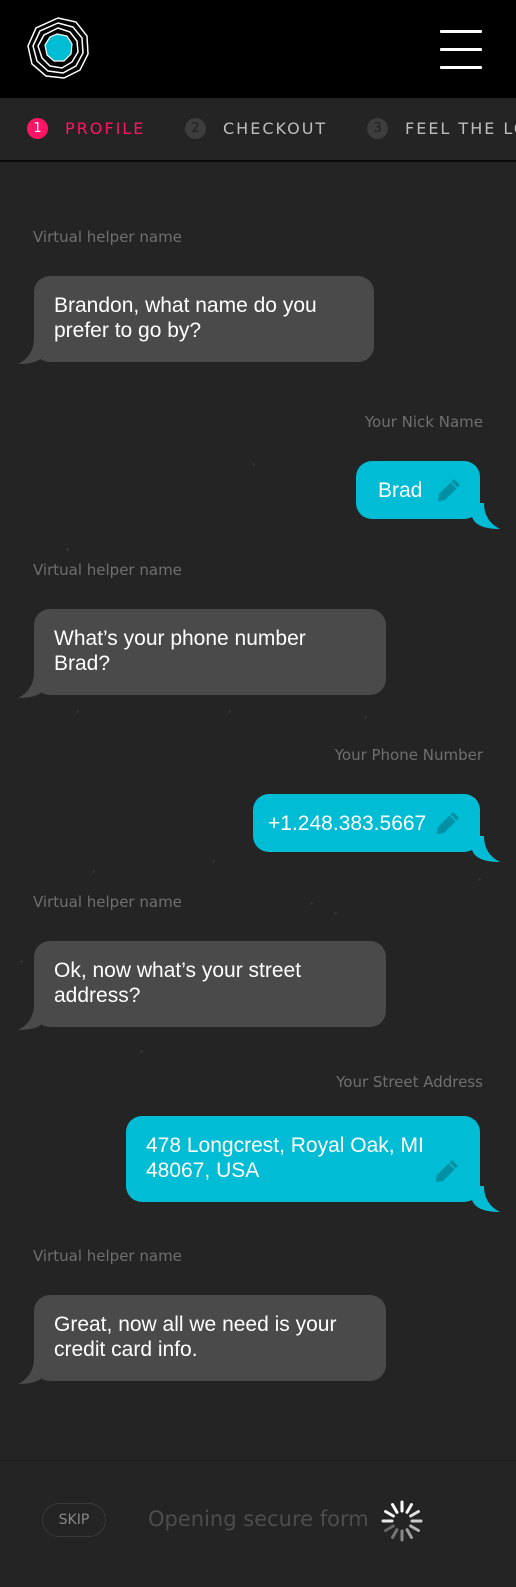 The image size is (516, 1587). I want to click on user-message-nickname: Brad, so click(418, 490).